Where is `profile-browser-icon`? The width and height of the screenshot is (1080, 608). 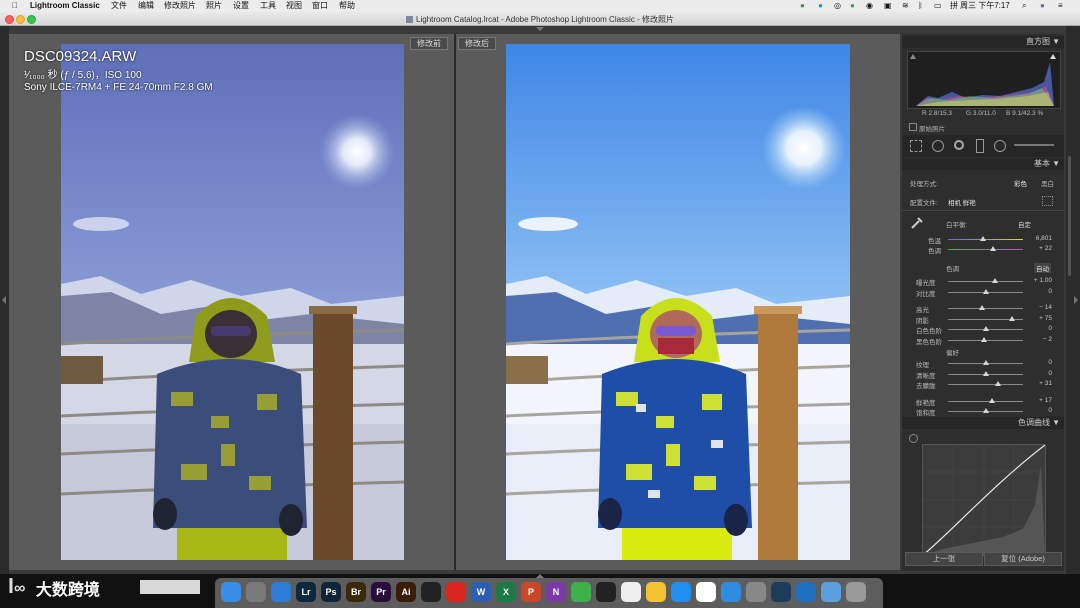 profile-browser-icon is located at coordinates (1047, 201).